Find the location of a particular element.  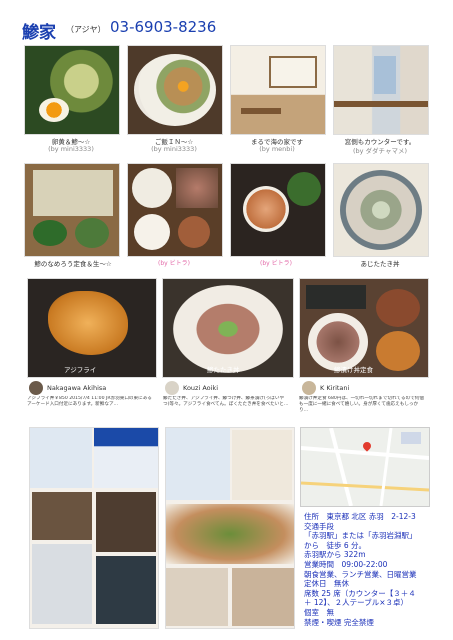

credit: (by ダダチャマメ) is located at coordinates (380, 151).